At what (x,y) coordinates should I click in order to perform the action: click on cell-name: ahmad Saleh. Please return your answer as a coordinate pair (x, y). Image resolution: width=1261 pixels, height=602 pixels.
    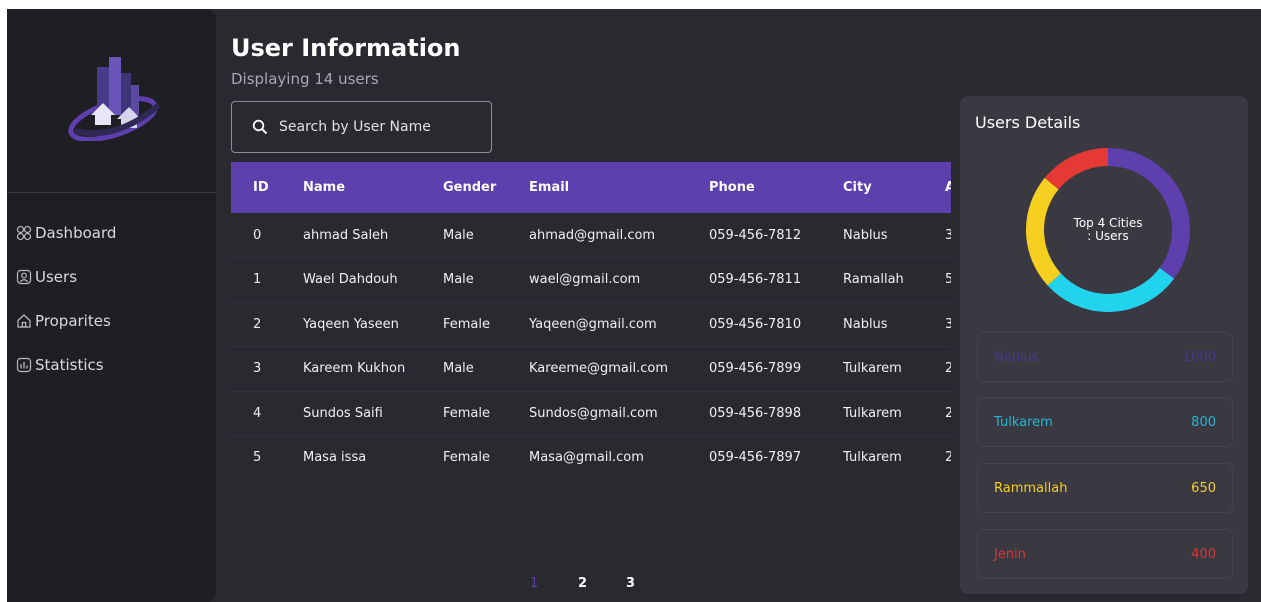
    Looking at the image, I should click on (373, 235).